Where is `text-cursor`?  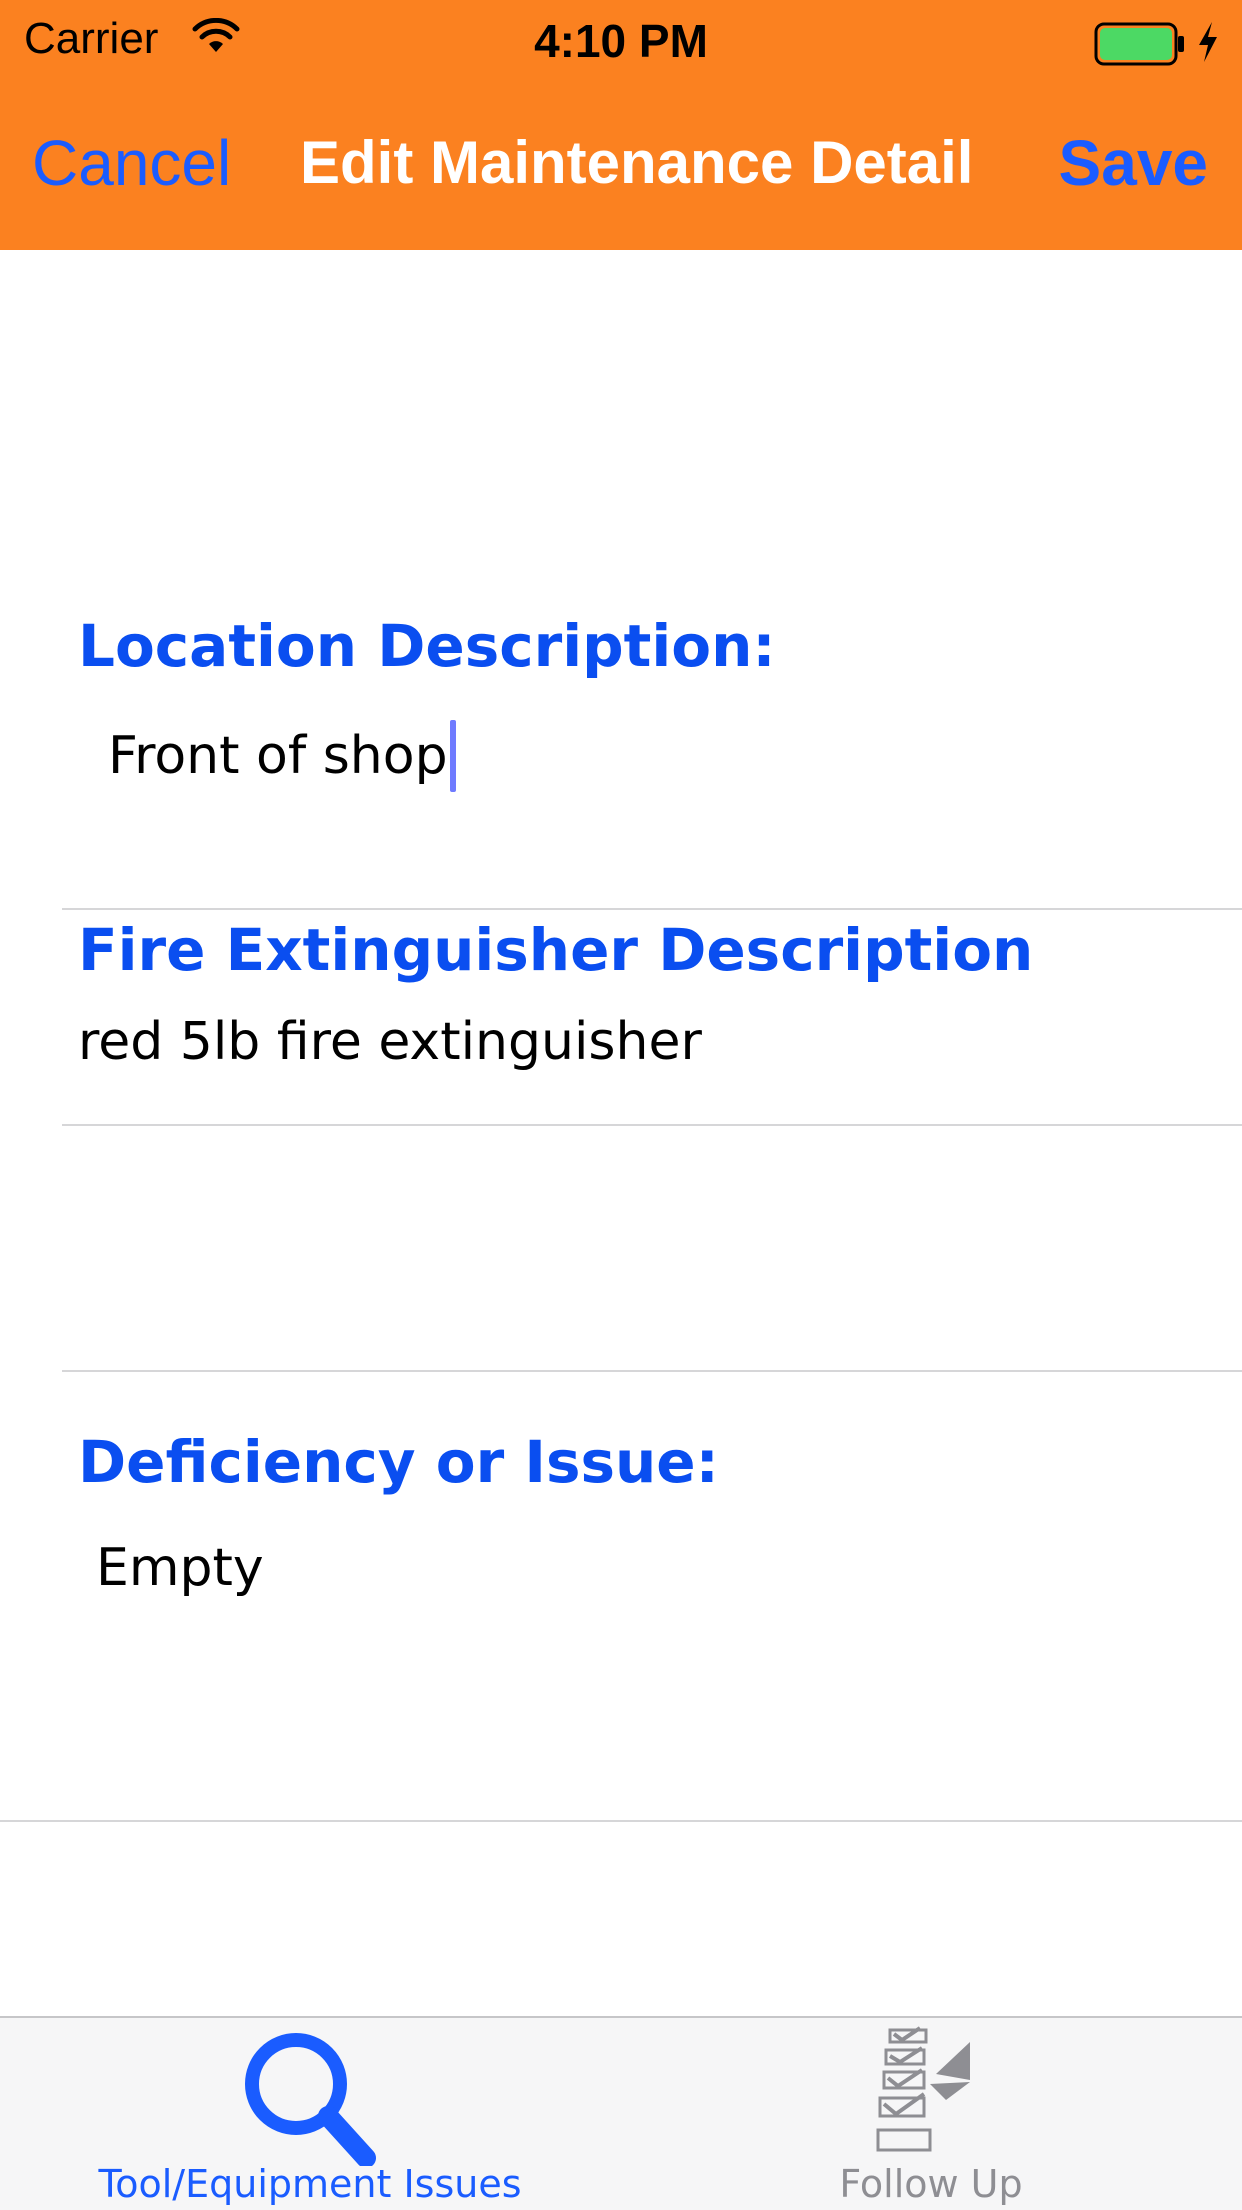 text-cursor is located at coordinates (452, 756).